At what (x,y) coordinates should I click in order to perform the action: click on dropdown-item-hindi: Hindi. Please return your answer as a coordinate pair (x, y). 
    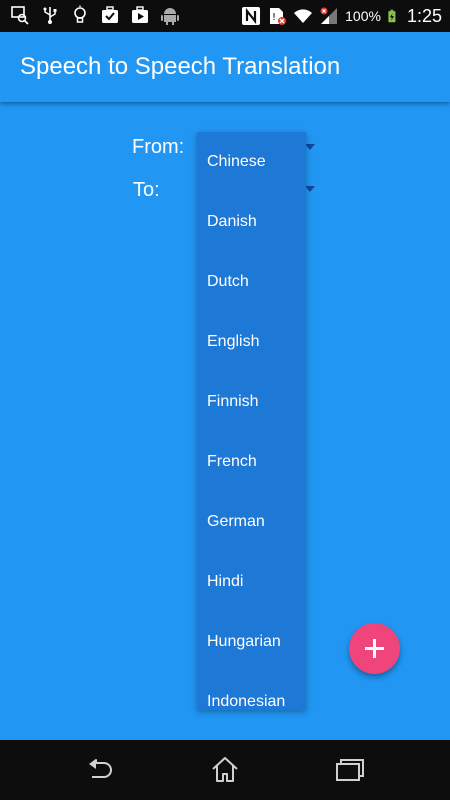
    Looking at the image, I should click on (251, 582).